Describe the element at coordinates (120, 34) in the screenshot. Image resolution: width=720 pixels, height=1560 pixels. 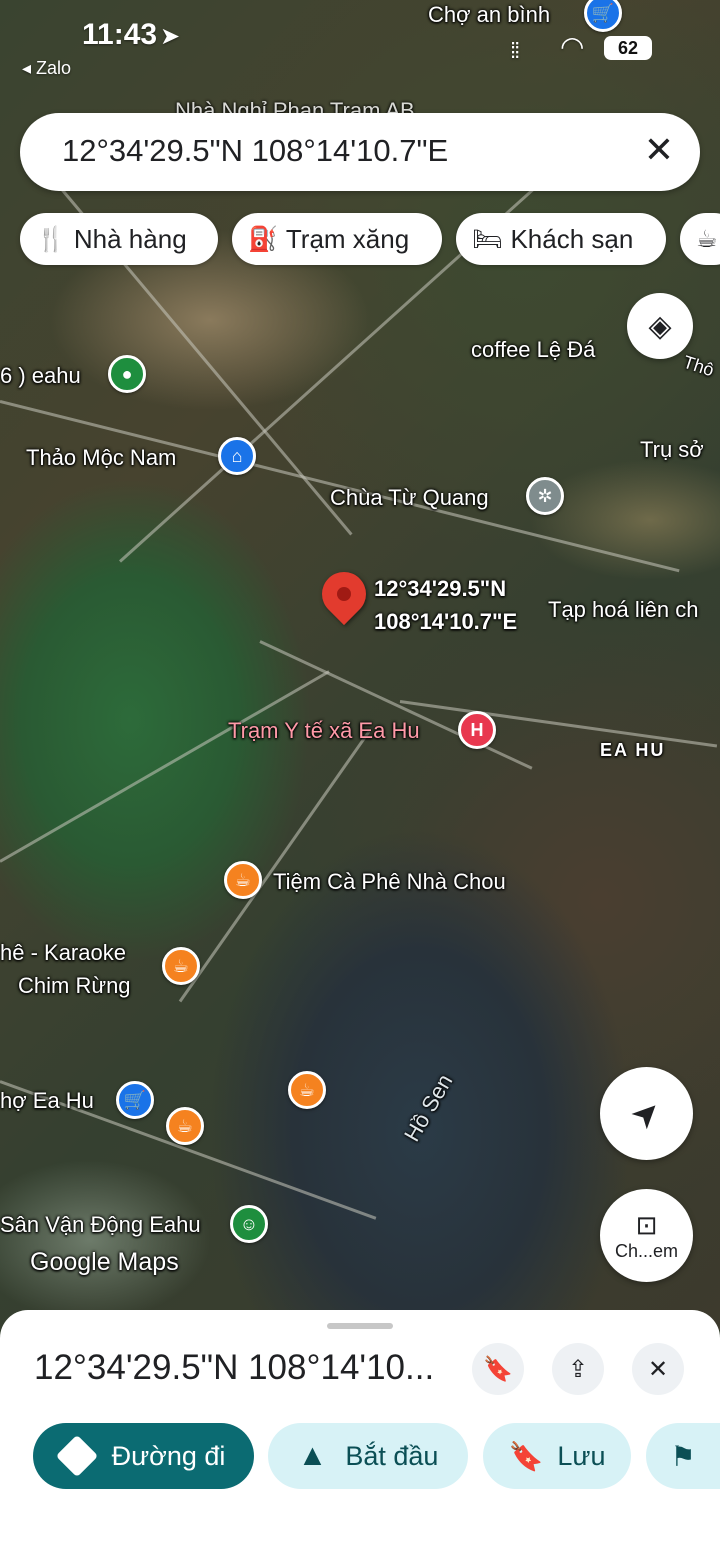
I see `status-time: 11:43` at that location.